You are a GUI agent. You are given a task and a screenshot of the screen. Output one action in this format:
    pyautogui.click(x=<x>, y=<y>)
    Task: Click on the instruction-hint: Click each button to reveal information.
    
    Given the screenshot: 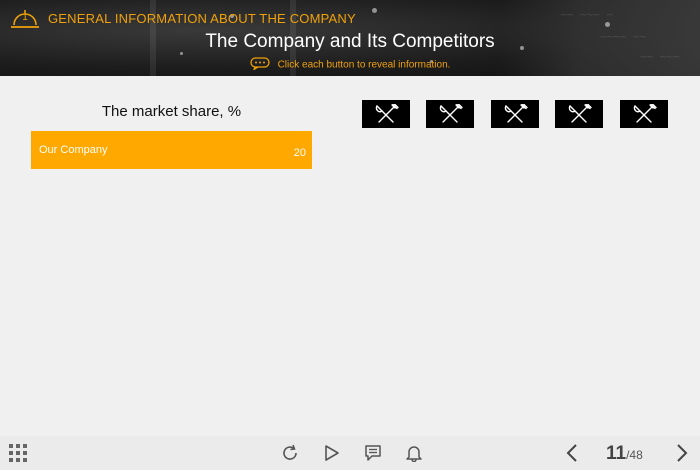 What is the action you would take?
    pyautogui.click(x=350, y=65)
    